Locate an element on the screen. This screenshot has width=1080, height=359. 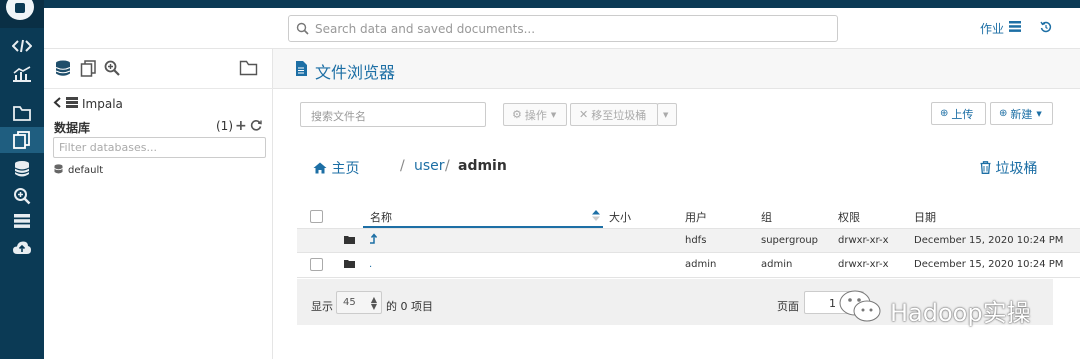
files-assist-tab-icon is located at coordinates (88, 70).